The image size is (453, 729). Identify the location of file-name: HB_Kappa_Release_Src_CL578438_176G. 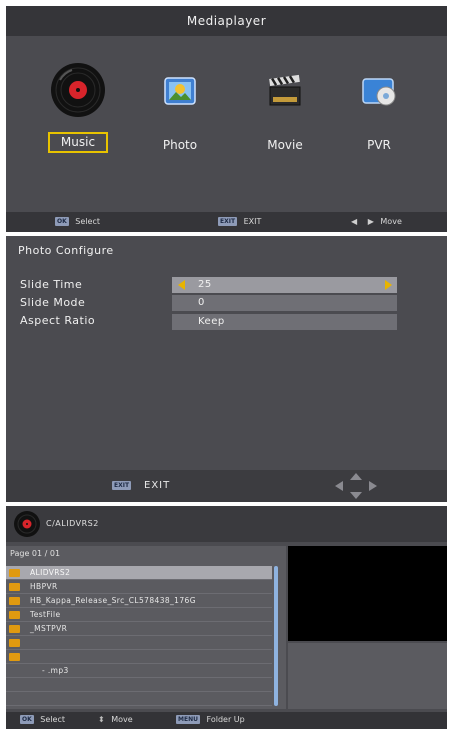
(113, 600).